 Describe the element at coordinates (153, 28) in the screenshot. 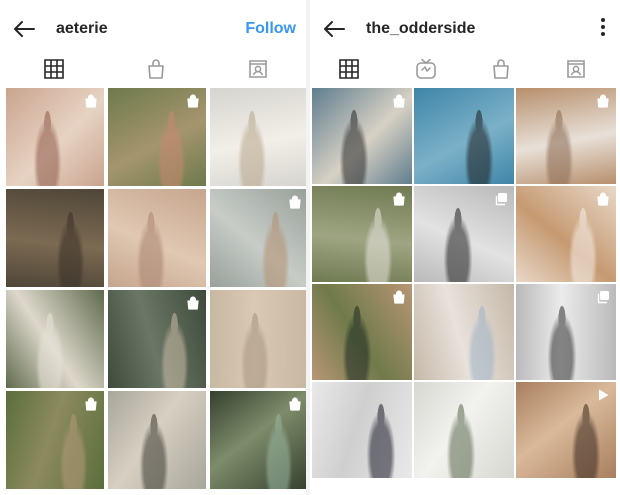

I see `profile-header: aeterie Follow` at that location.